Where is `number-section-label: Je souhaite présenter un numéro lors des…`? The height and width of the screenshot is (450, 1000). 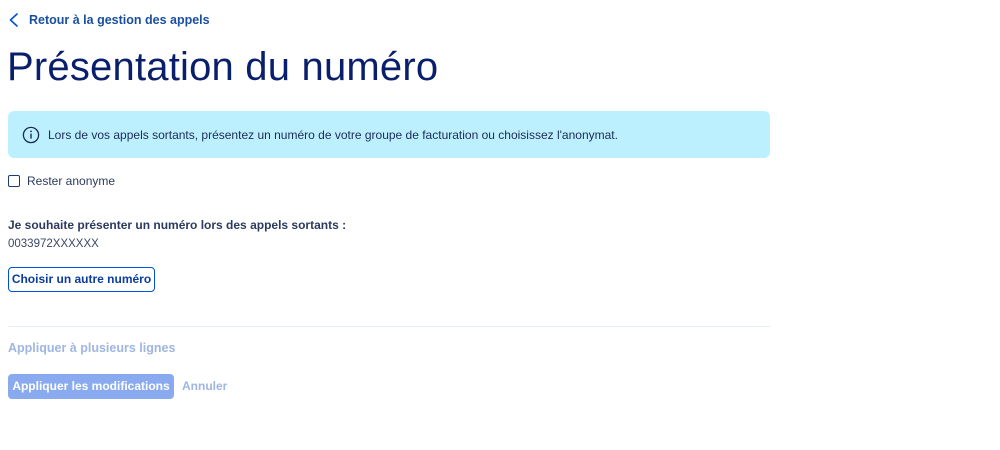 number-section-label: Je souhaite présenter un numéro lors des… is located at coordinates (177, 225).